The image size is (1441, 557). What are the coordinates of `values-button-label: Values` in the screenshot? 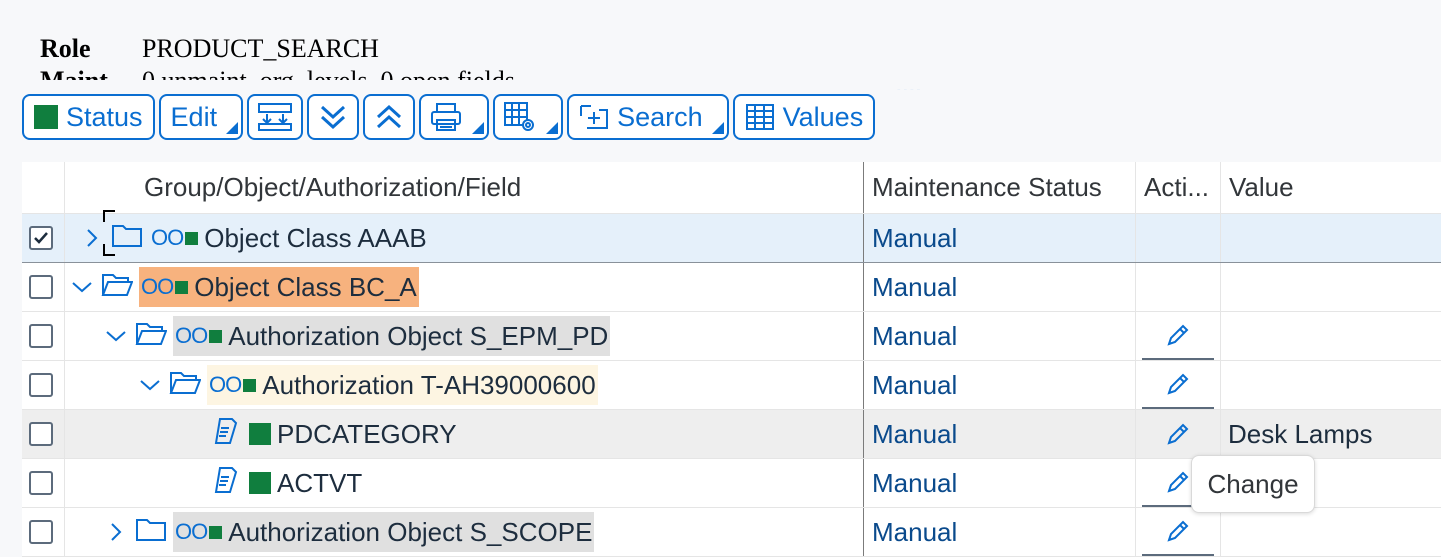 It's located at (823, 116).